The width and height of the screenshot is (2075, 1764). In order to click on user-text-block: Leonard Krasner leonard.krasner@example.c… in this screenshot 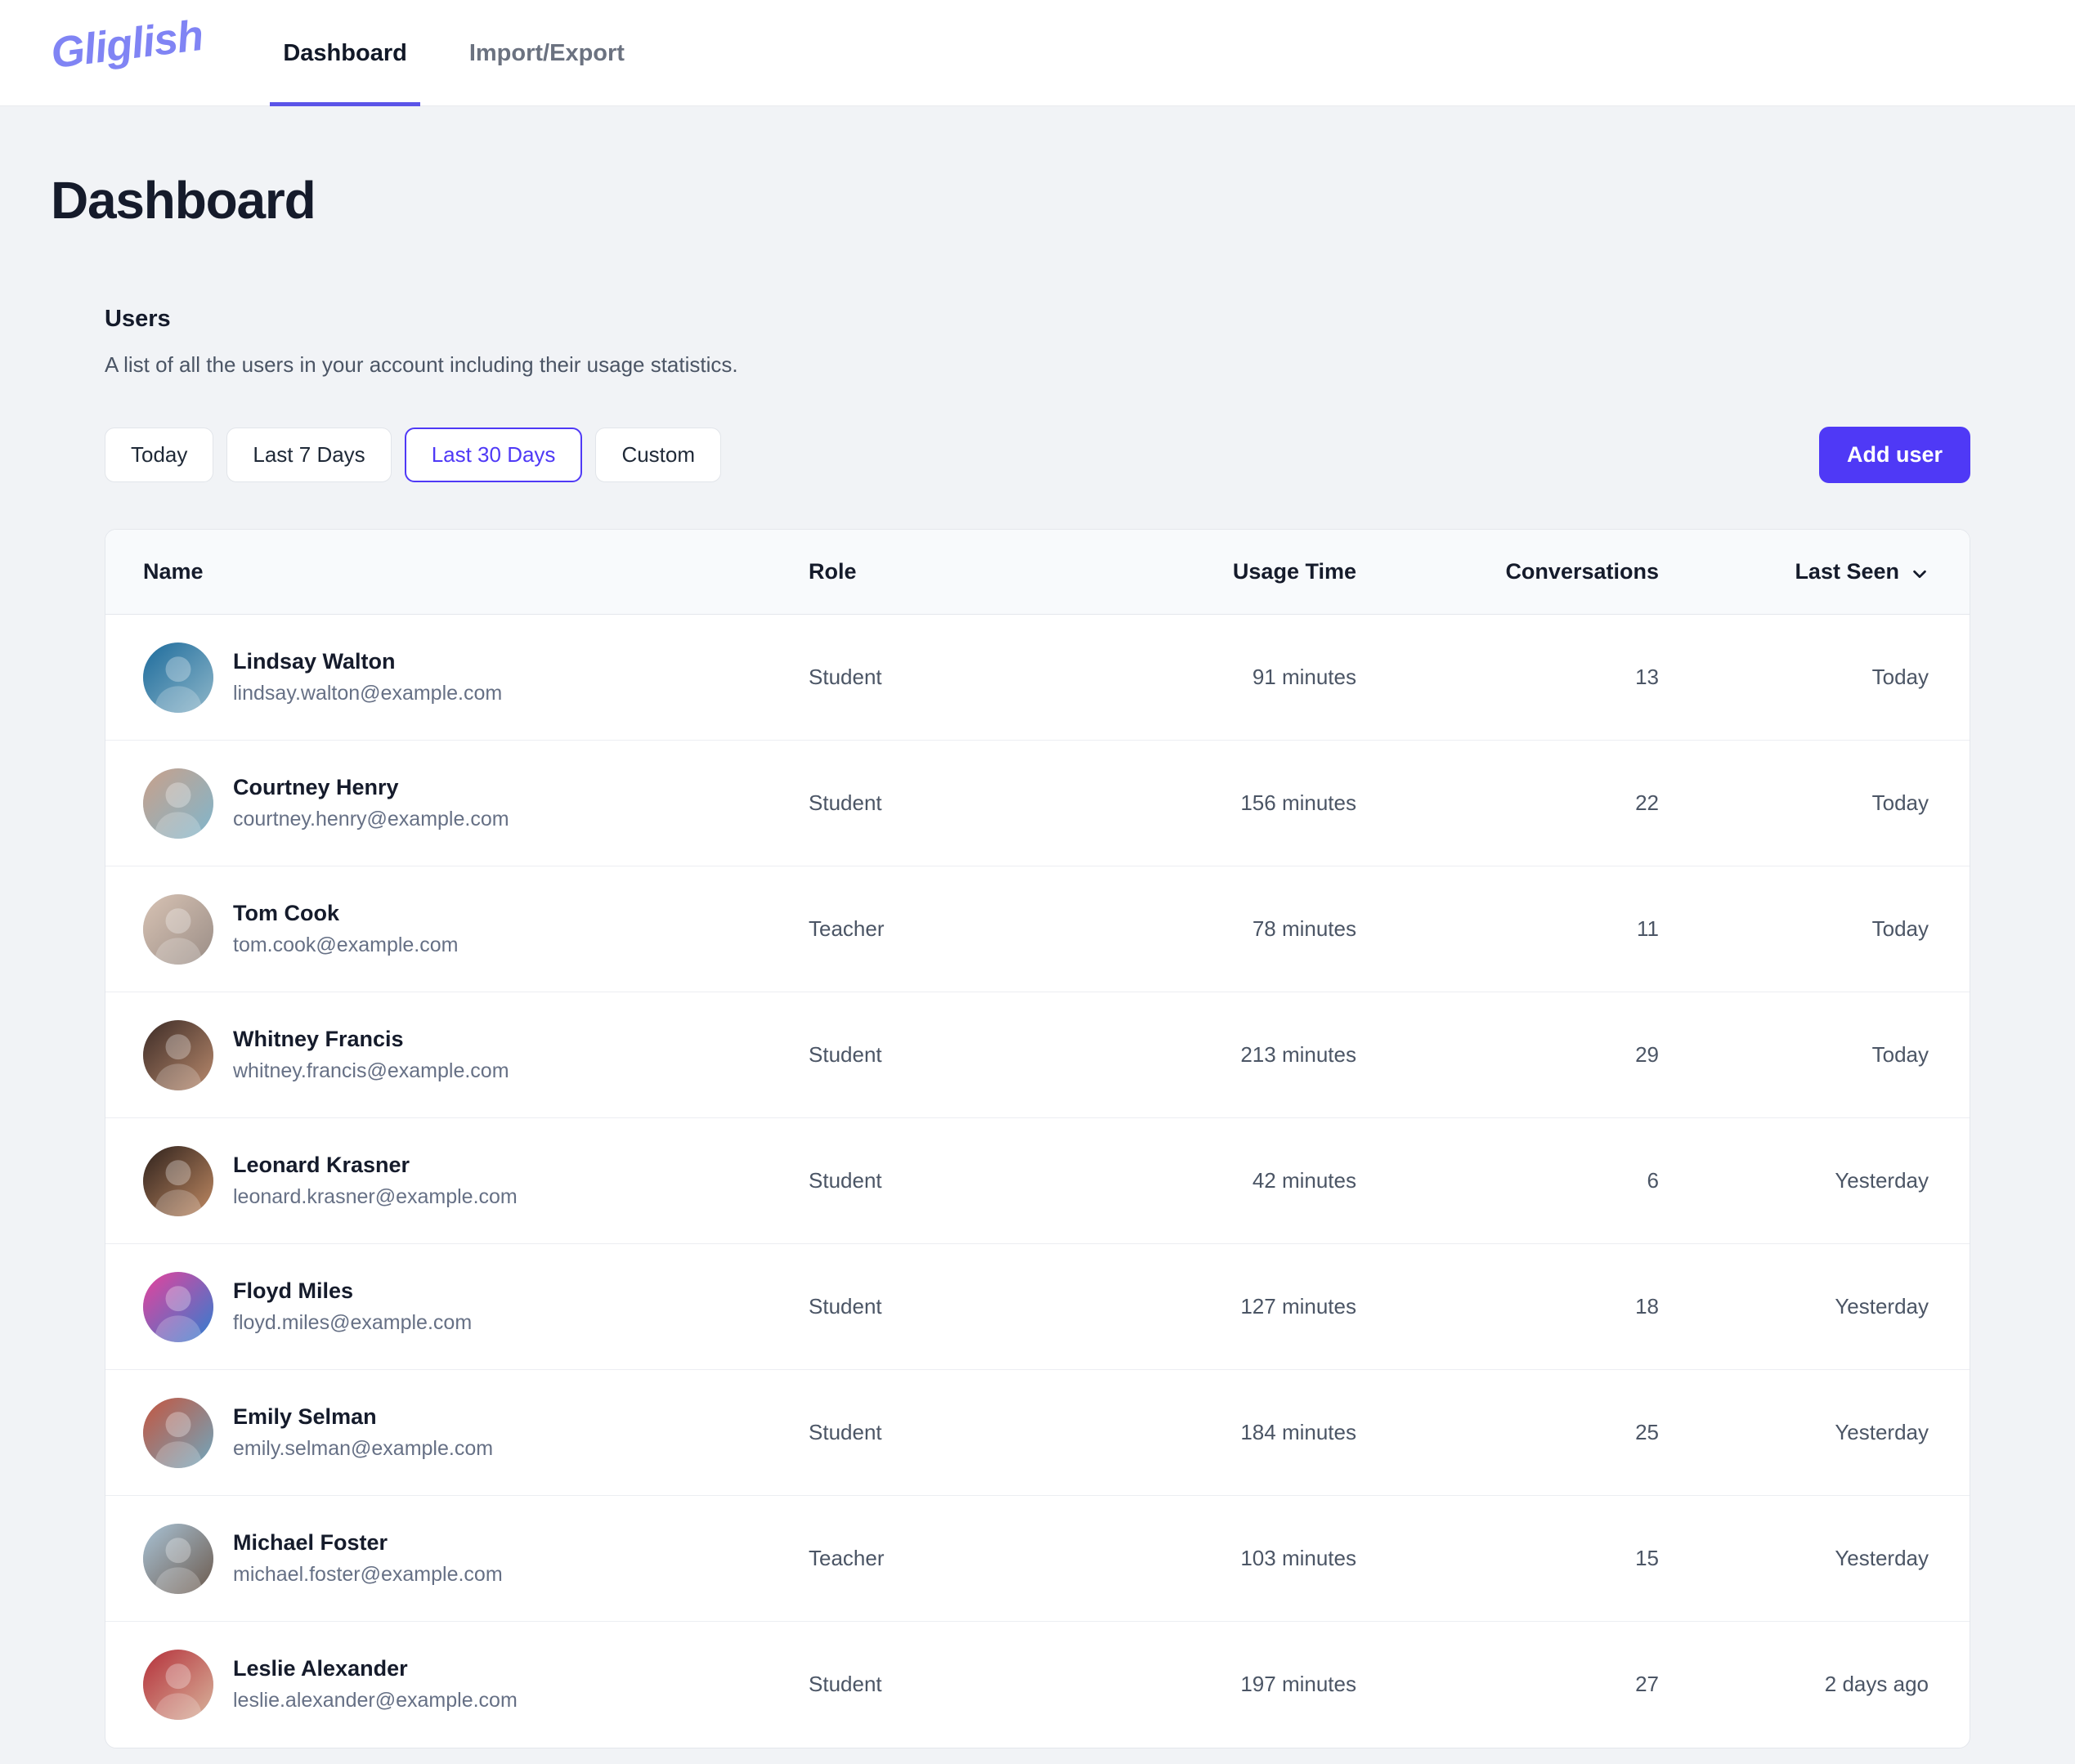, I will do `click(375, 1181)`.